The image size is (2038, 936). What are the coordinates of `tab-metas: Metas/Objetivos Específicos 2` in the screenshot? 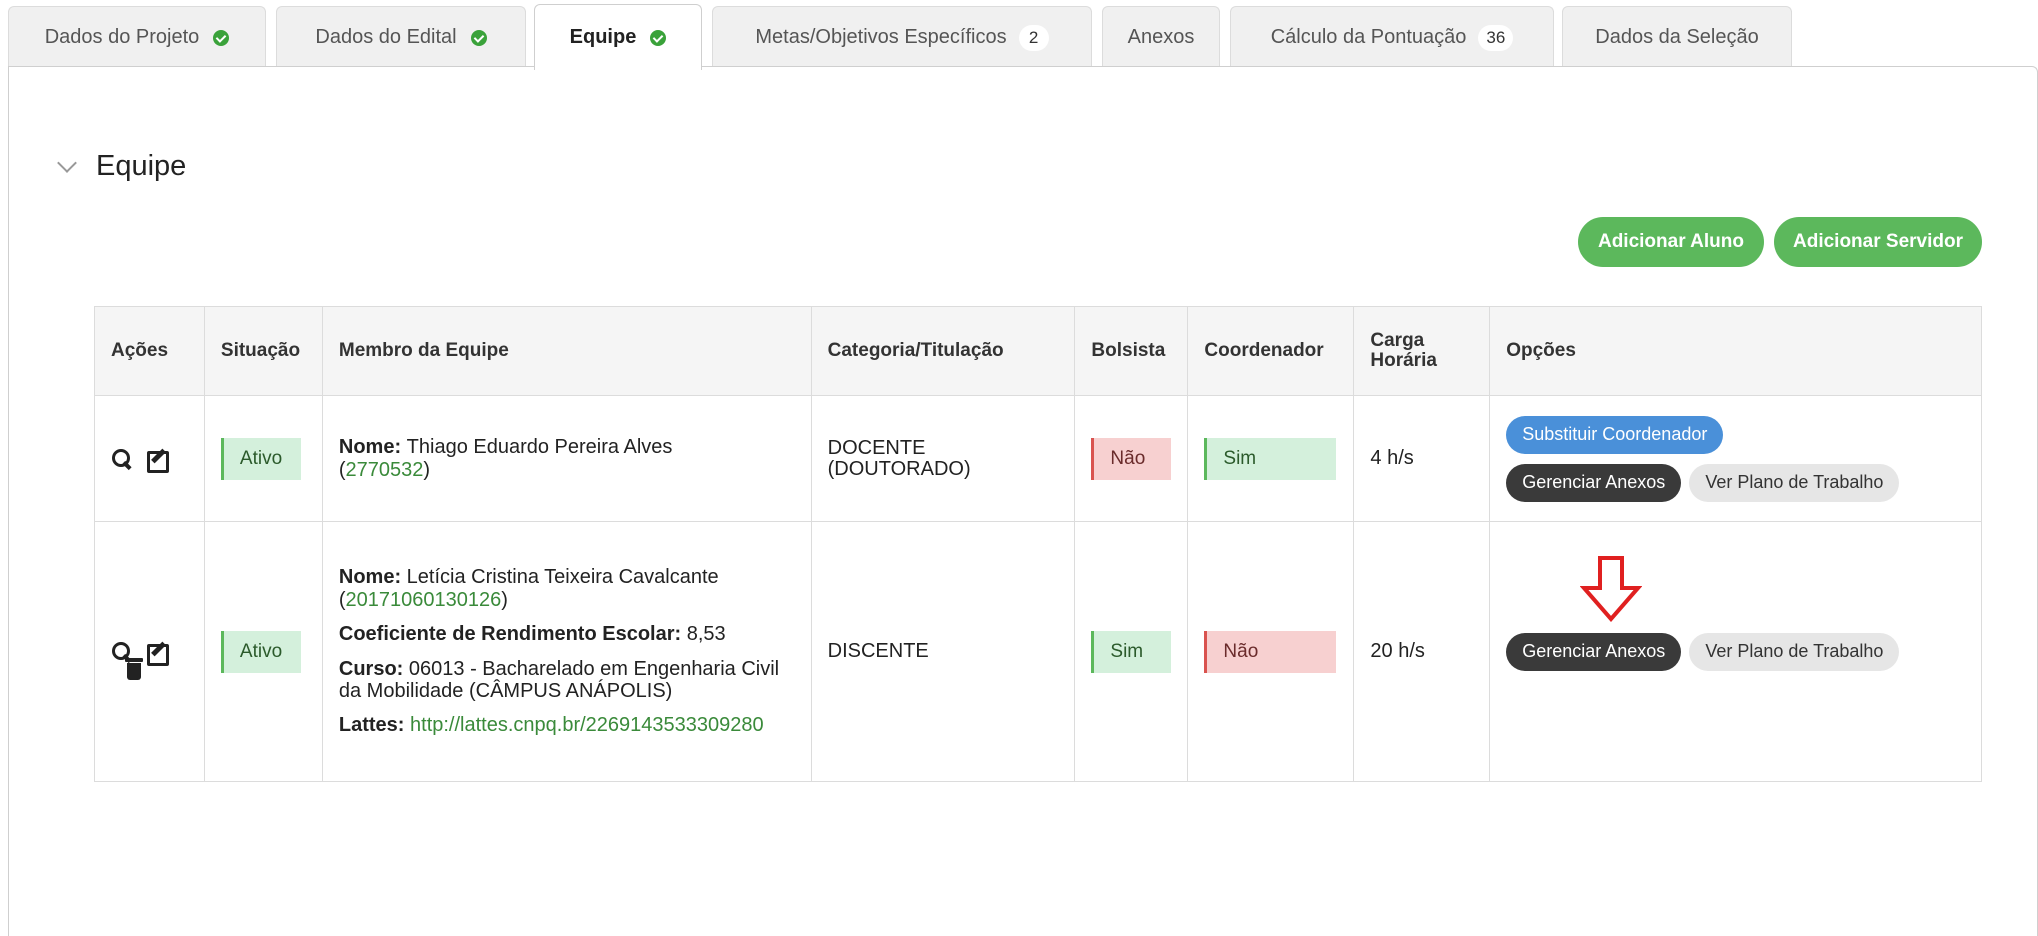 It's located at (902, 37).